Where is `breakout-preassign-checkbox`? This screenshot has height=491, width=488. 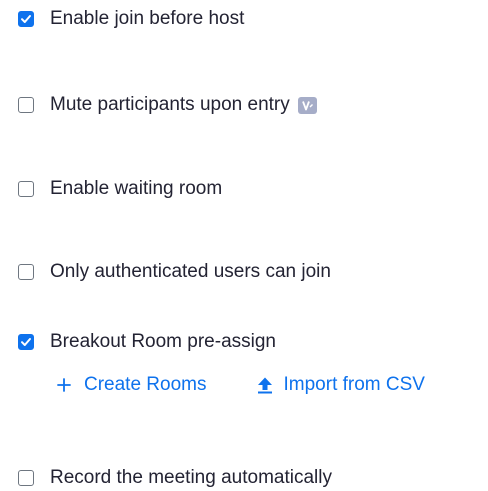 breakout-preassign-checkbox is located at coordinates (26, 342).